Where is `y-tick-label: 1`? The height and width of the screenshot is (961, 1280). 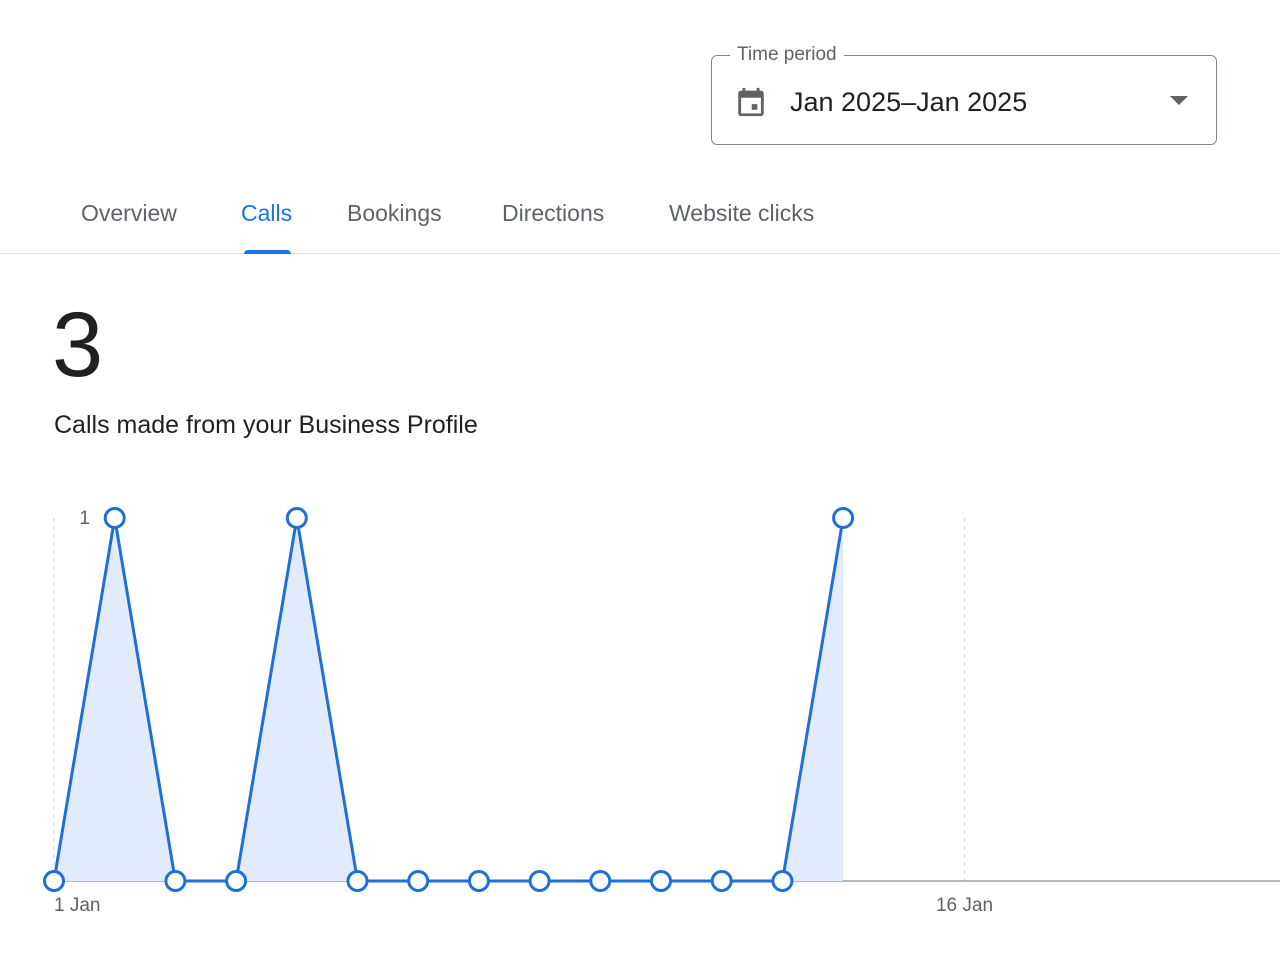 y-tick-label: 1 is located at coordinates (84, 518).